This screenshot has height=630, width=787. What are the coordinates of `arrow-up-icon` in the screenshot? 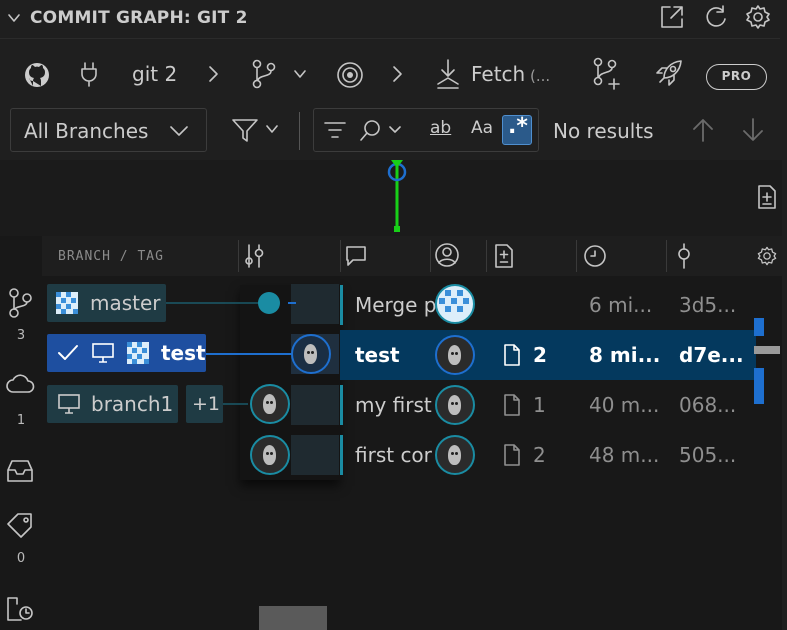 It's located at (703, 130).